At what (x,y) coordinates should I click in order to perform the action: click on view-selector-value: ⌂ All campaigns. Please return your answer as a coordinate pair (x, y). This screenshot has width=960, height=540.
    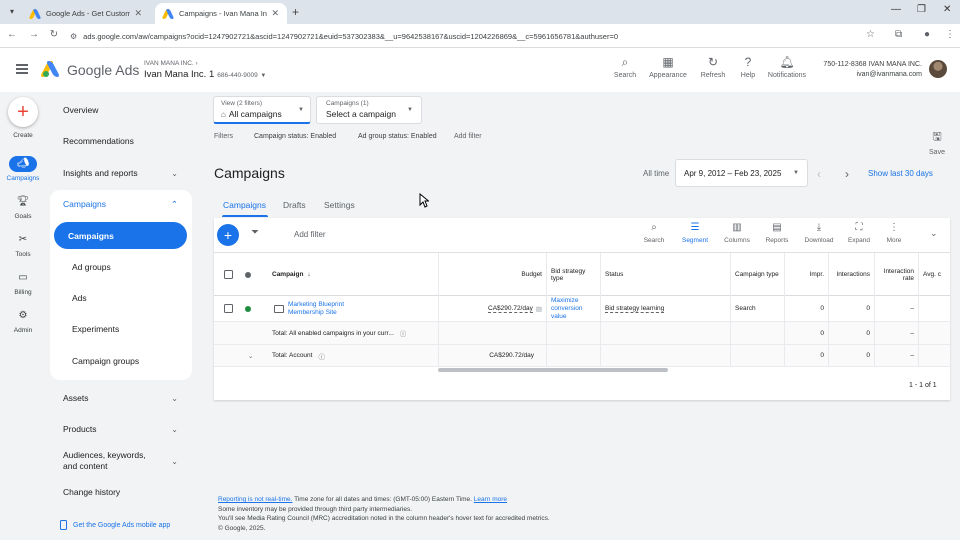
    Looking at the image, I should click on (262, 114).